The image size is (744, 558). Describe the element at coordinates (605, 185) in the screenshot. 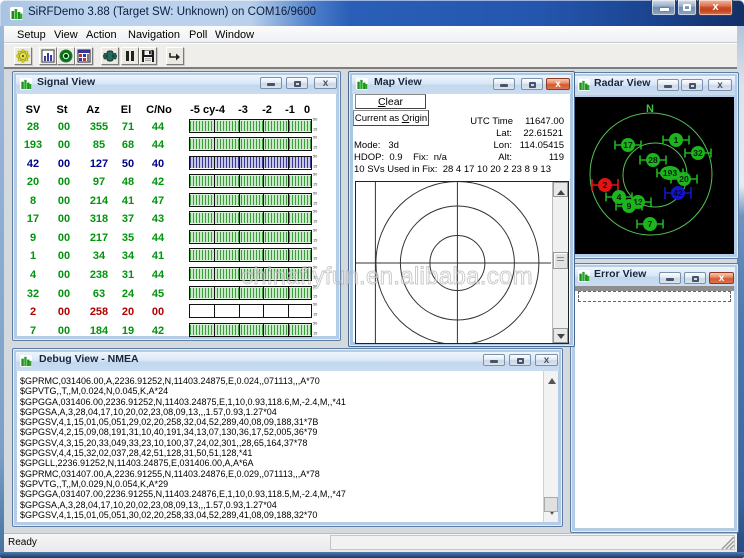

I see `svg-text: 2` at that location.